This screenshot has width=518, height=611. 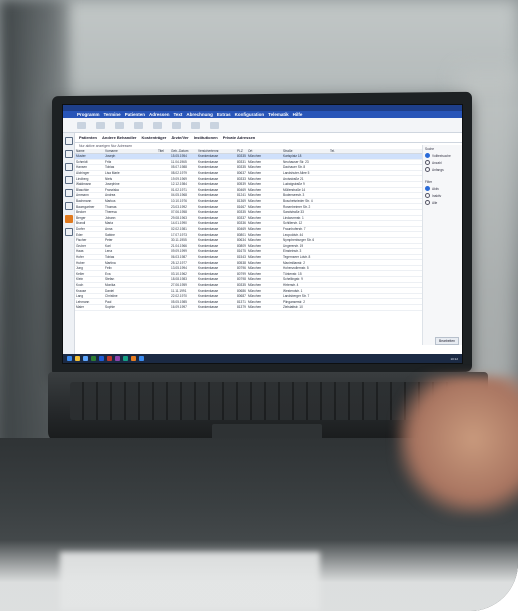 I want to click on column-header: Tel., so click(x=346, y=151).